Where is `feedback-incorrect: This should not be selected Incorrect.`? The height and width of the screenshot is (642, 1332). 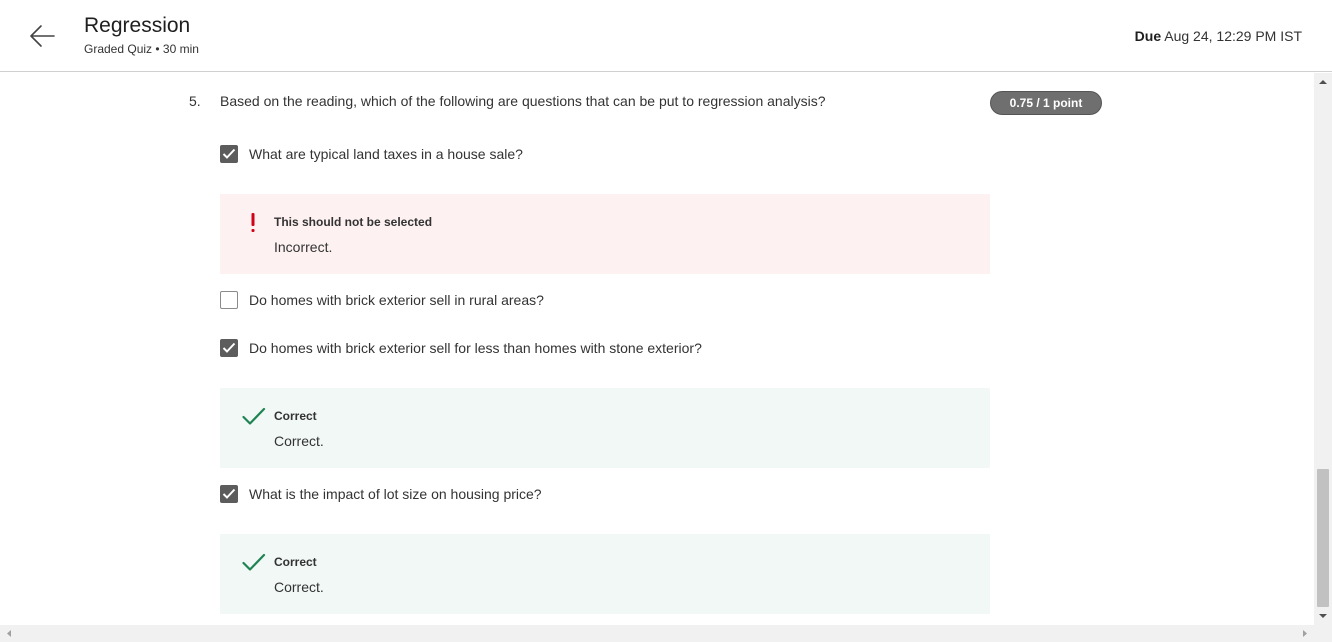
feedback-incorrect: This should not be selected Incorrect. is located at coordinates (605, 234).